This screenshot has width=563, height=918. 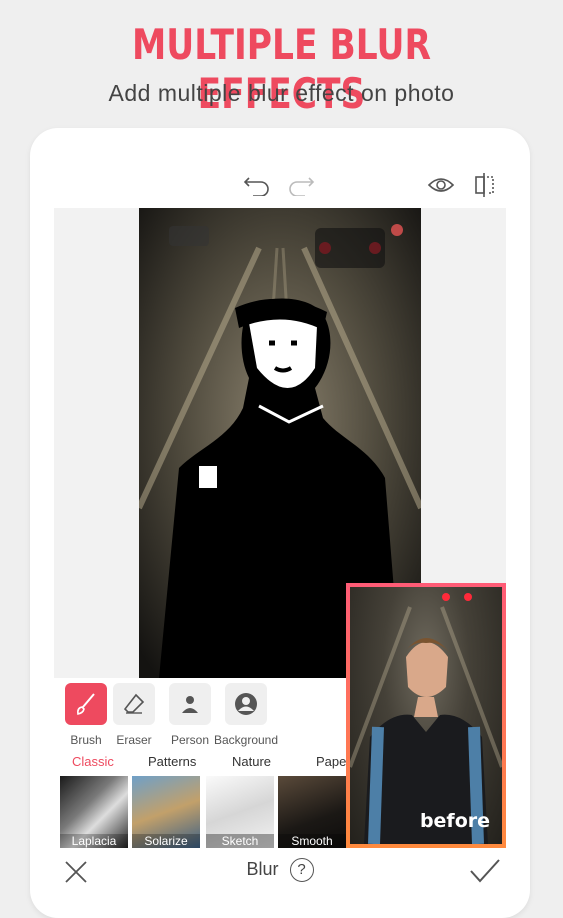 I want to click on blur-tools: Brush Eraser Person Background, so click(x=206, y=716).